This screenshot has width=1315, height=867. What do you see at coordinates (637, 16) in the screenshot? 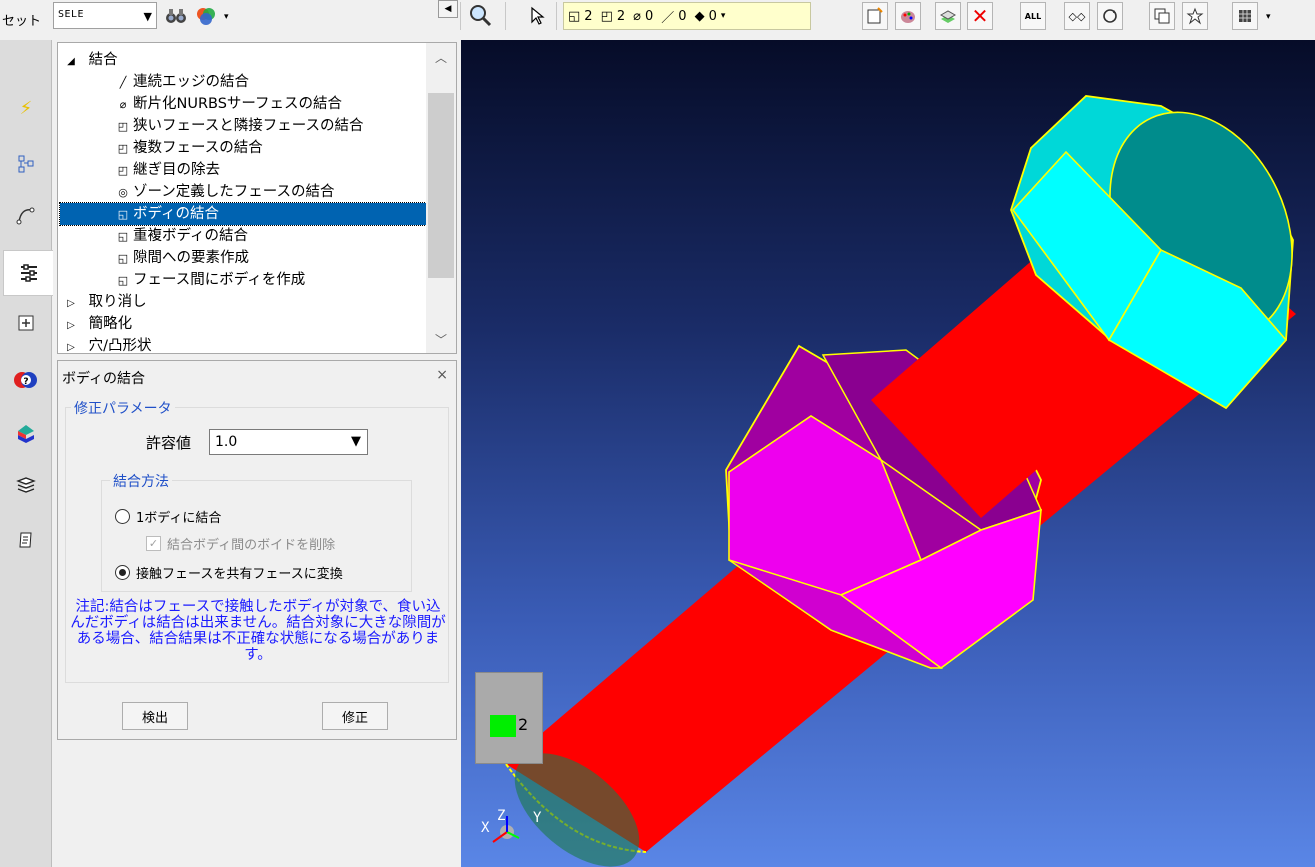
I see `surface-filter-icon: ⌀` at bounding box center [637, 16].